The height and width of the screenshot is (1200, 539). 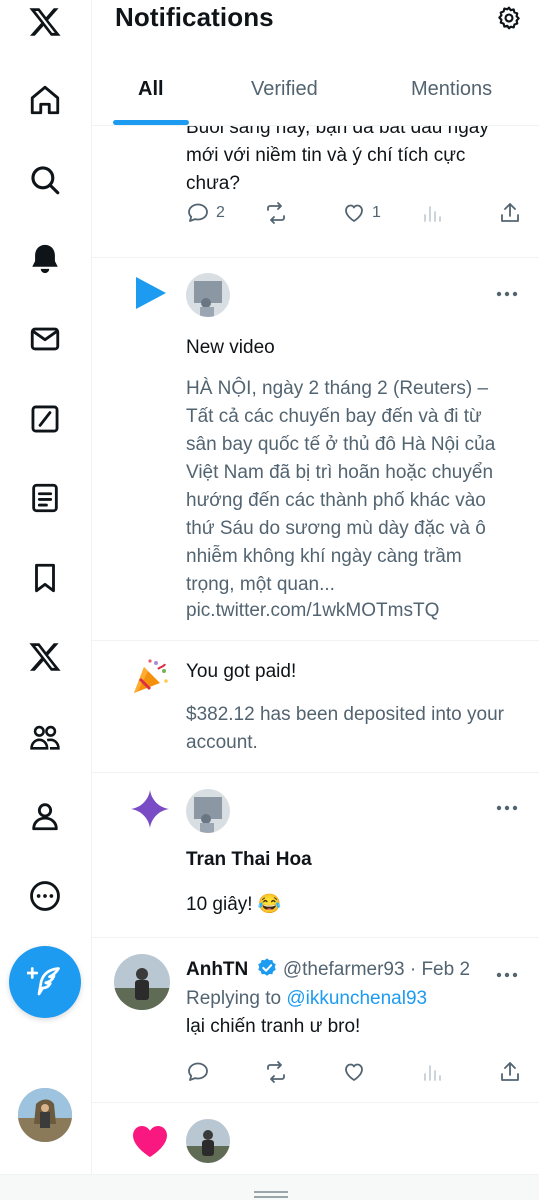 What do you see at coordinates (217, 969) in the screenshot?
I see `user-name: AnhTN` at bounding box center [217, 969].